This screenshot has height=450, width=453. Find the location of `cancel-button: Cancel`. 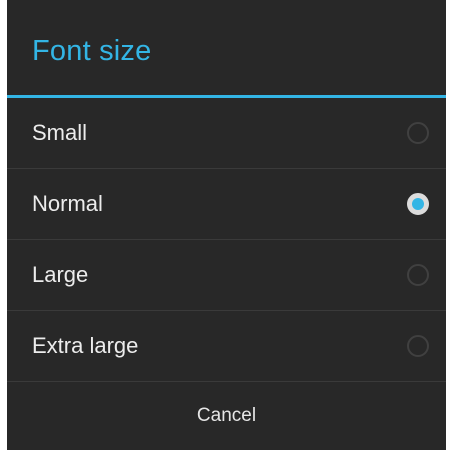

cancel-button: Cancel is located at coordinates (226, 416).